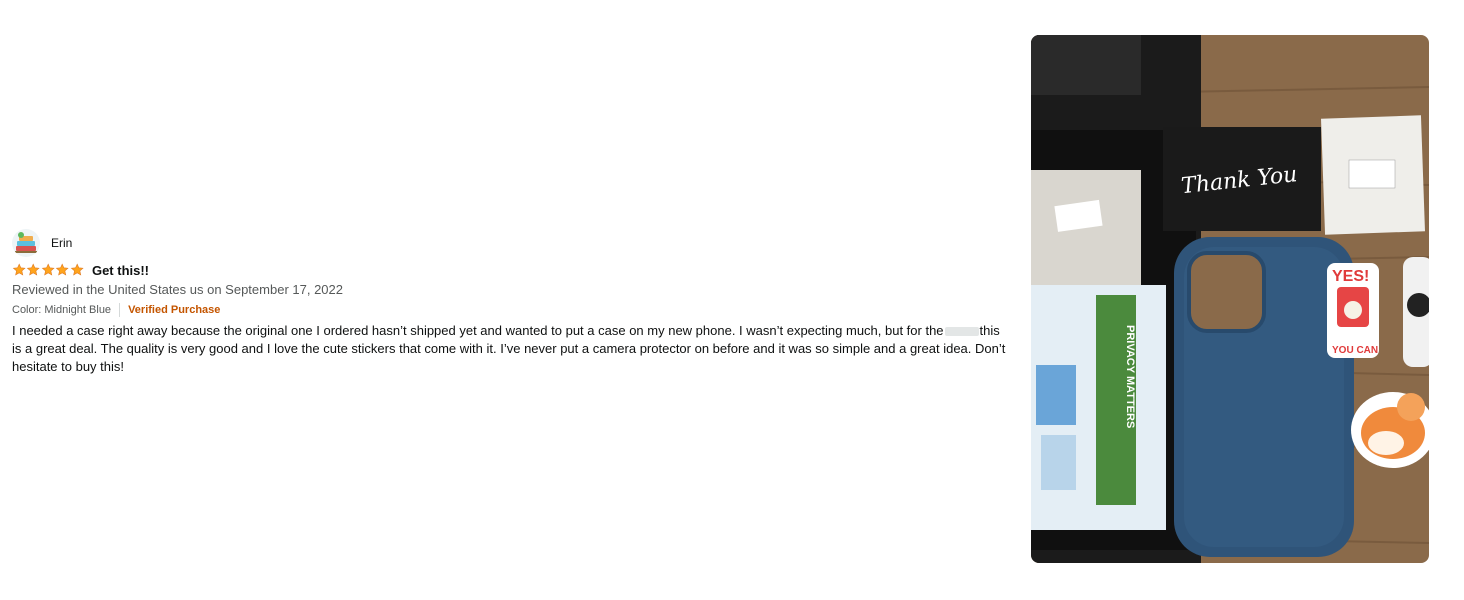 This screenshot has width=1464, height=600. Describe the element at coordinates (61, 310) in the screenshot. I see `variant-link: Color: Midnight Blue` at that location.